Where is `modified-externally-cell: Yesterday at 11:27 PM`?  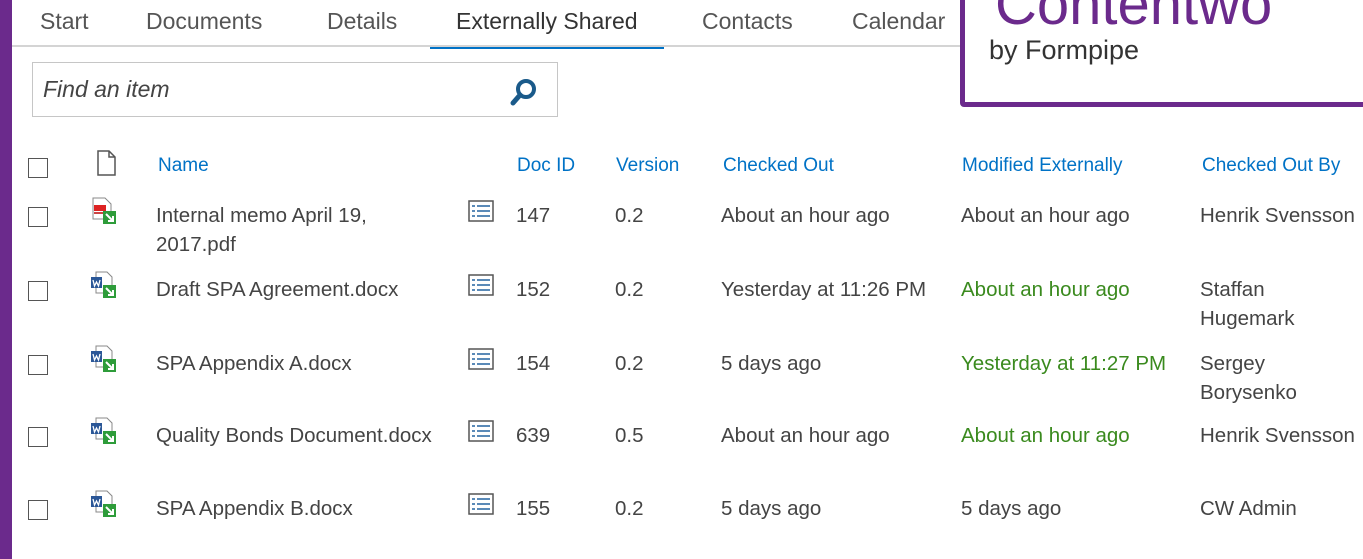
modified-externally-cell: Yesterday at 11:27 PM is located at coordinates (1064, 363).